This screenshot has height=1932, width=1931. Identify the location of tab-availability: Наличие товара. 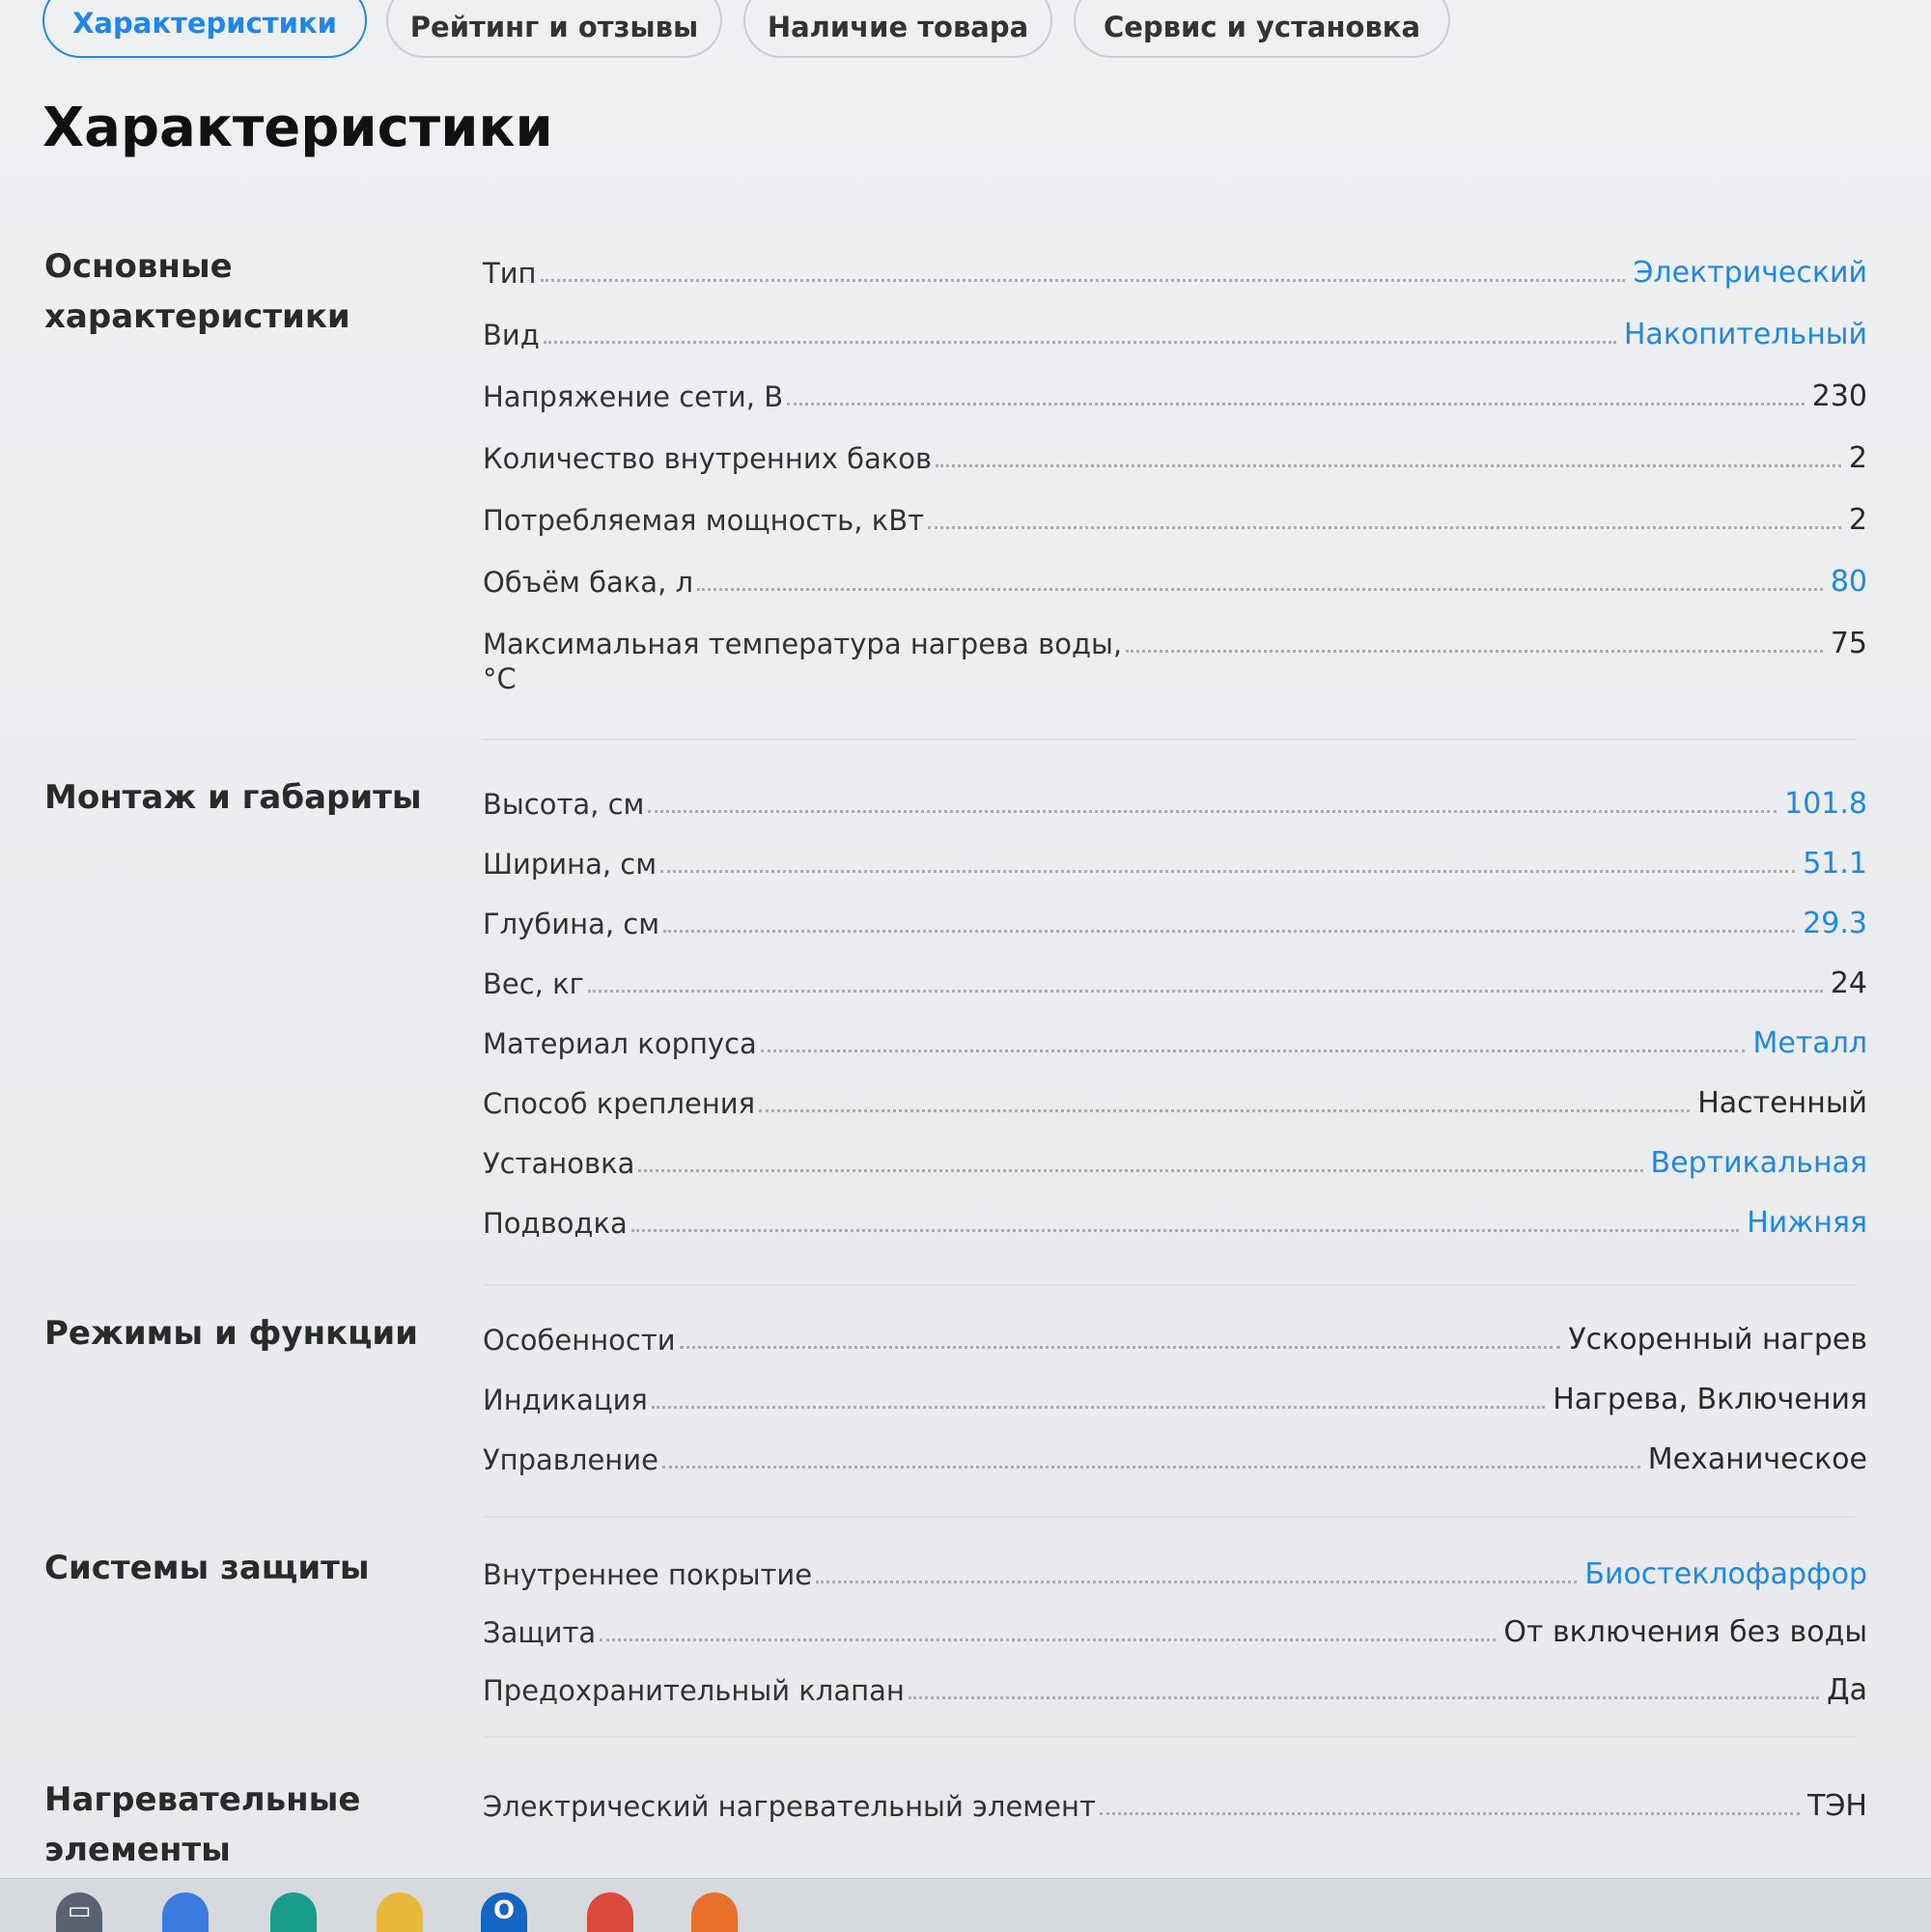
(897, 29).